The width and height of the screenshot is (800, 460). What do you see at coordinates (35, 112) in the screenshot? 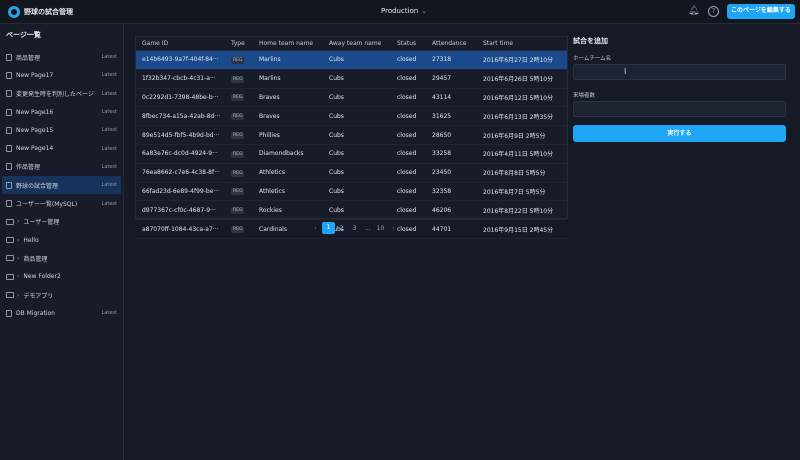
I see `sidebar-item-label: New Page16` at bounding box center [35, 112].